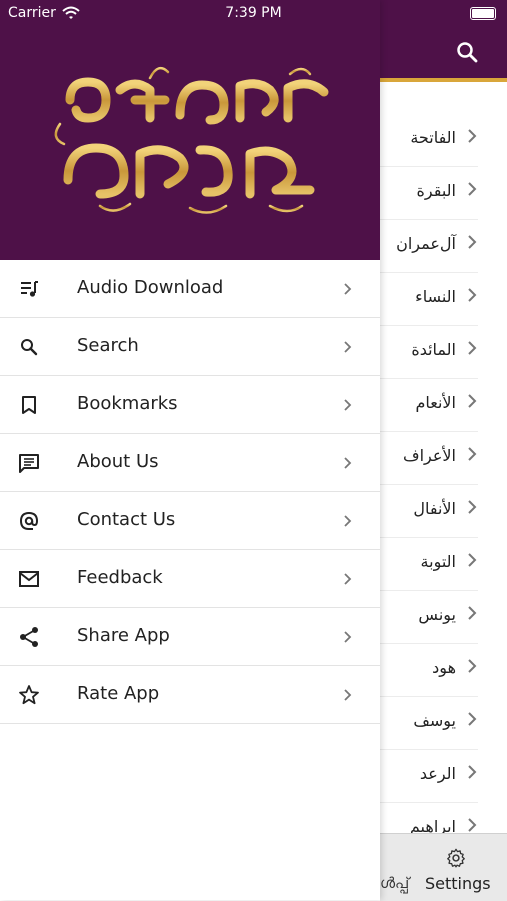 The image size is (507, 901). I want to click on surah-name: البقرة, so click(436, 190).